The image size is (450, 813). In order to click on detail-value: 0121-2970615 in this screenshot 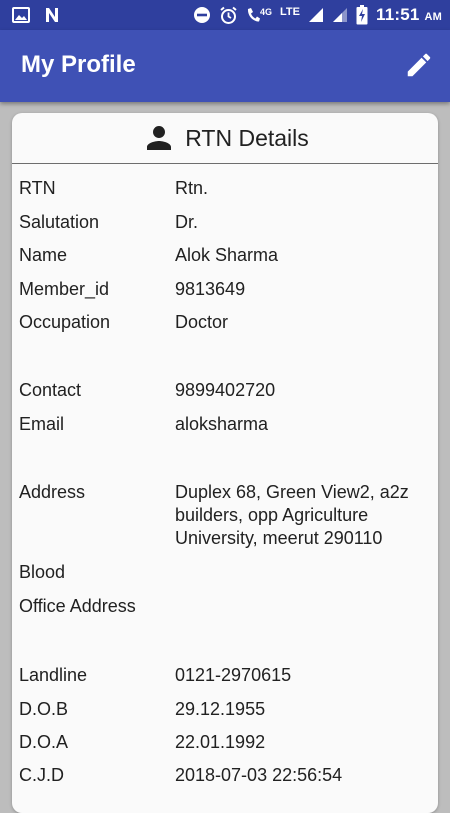, I will do `click(233, 675)`.